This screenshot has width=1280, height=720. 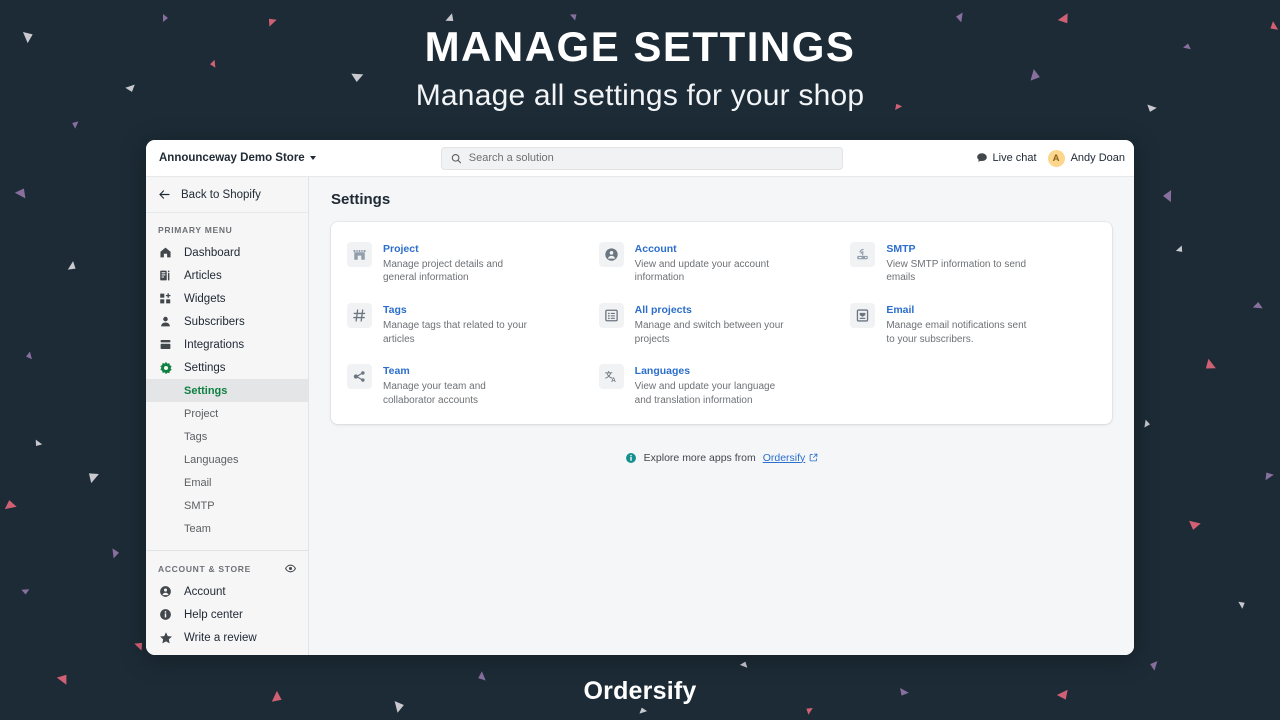 What do you see at coordinates (227, 528) in the screenshot?
I see `sidebar-subitem-team: Team` at bounding box center [227, 528].